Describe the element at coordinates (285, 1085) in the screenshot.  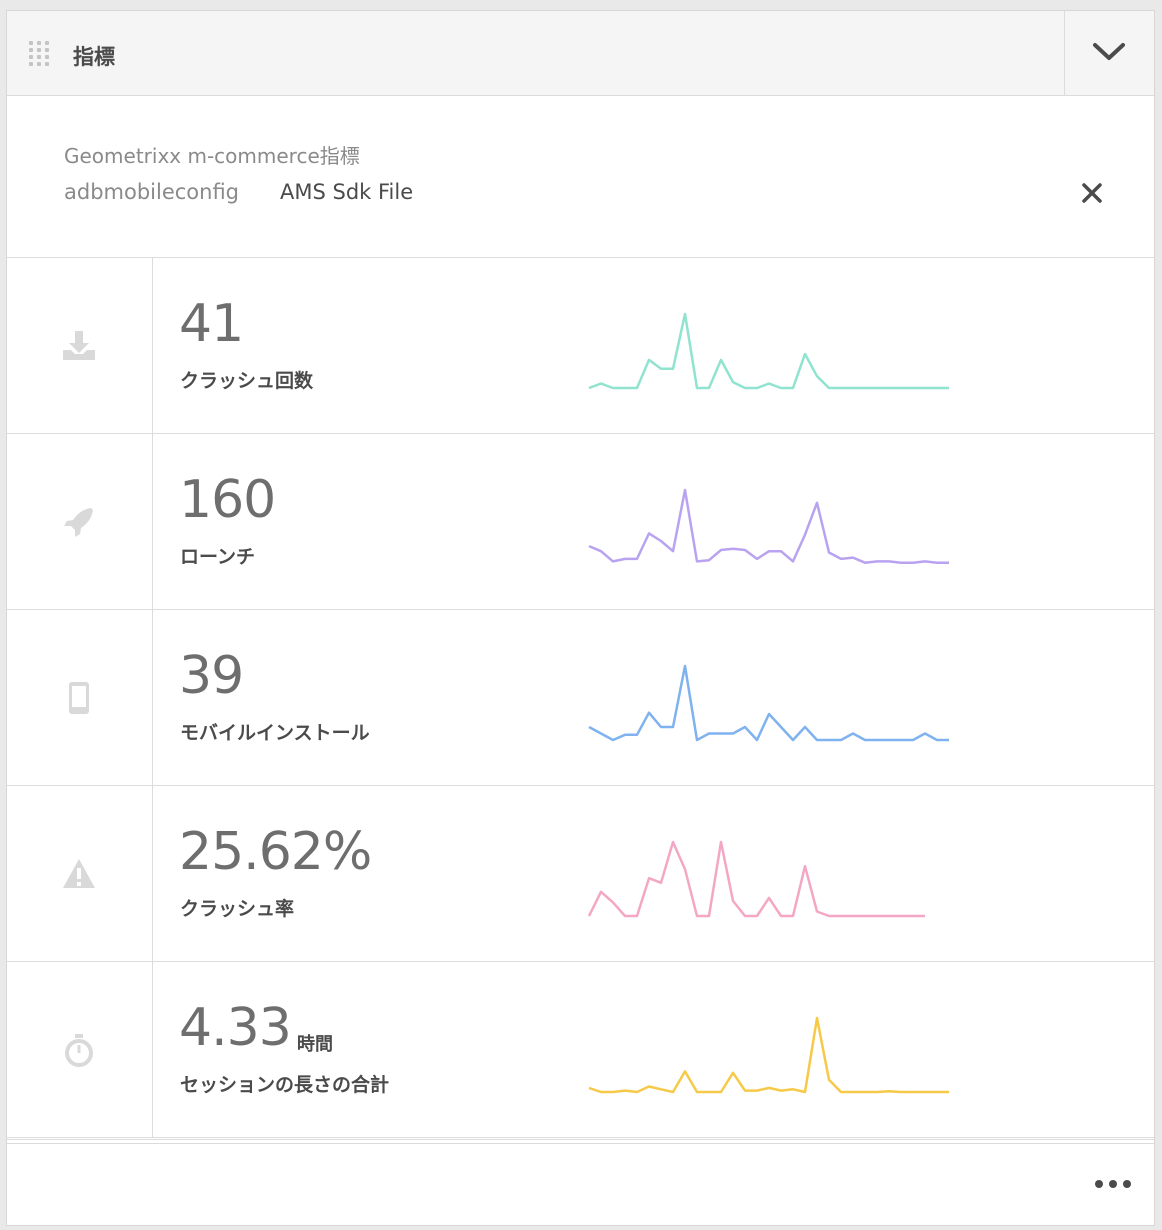
I see `metric-label: セッションの長さの合計` at that location.